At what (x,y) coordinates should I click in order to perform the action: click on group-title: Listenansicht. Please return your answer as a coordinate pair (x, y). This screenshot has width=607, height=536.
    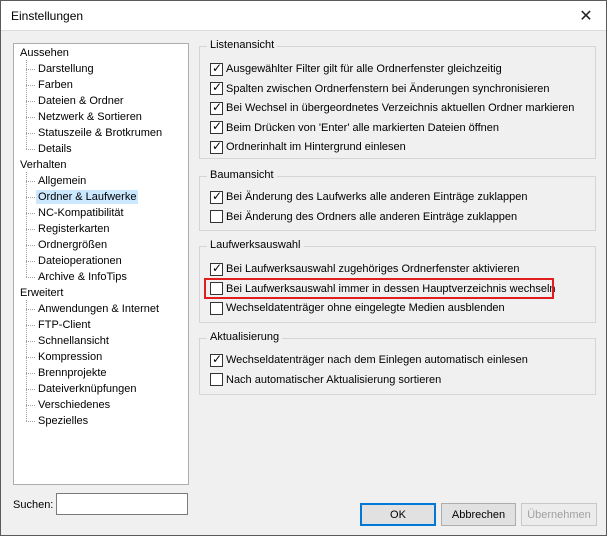
    Looking at the image, I should click on (242, 45).